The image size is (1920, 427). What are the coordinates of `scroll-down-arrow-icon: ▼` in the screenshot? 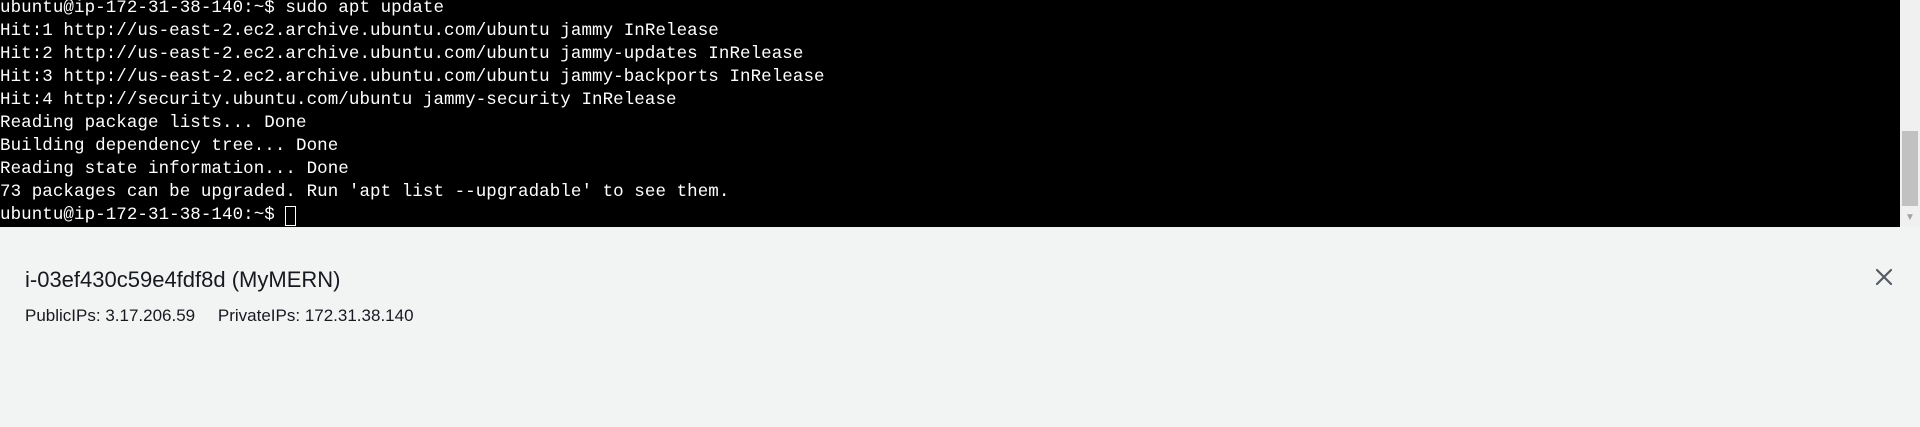 It's located at (1910, 218).